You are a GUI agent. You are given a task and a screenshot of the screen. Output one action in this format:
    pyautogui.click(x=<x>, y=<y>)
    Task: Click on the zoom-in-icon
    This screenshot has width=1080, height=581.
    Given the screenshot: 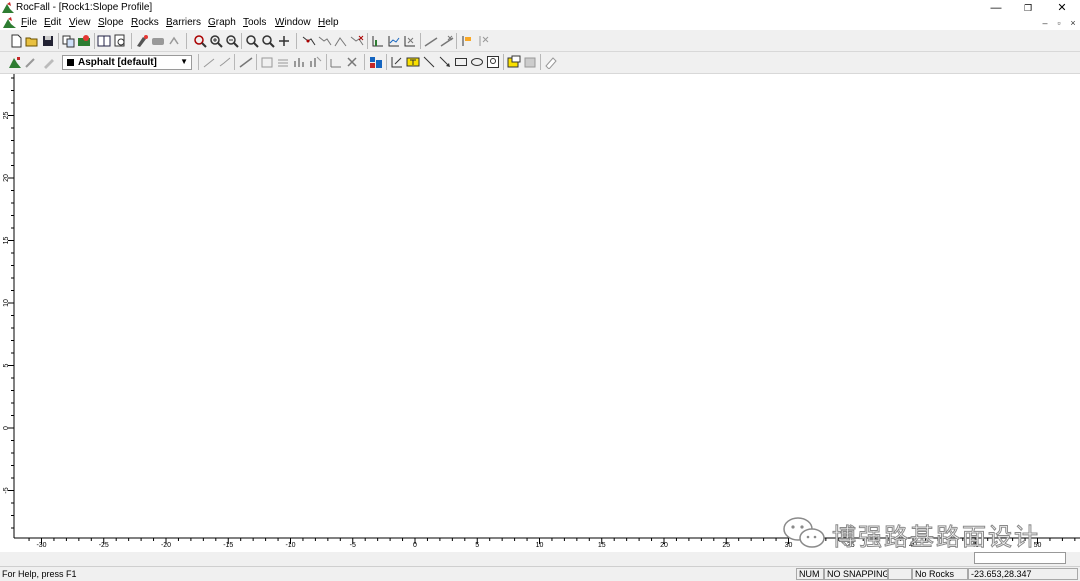 What is the action you would take?
    pyautogui.click(x=216, y=41)
    